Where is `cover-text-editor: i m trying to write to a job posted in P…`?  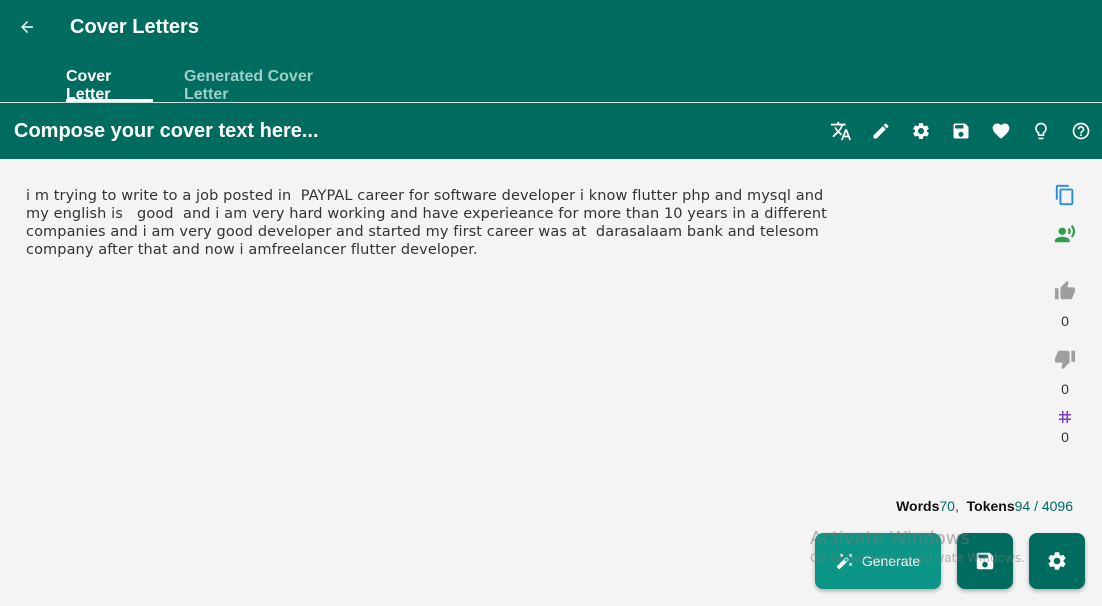
cover-text-editor: i m trying to write to a job posted in P… is located at coordinates (431, 223).